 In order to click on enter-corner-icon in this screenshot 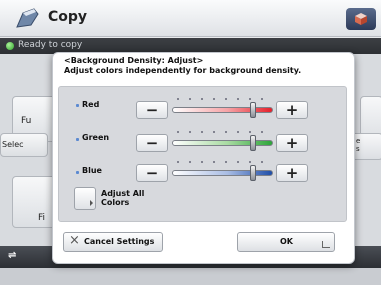, I will do `click(326, 244)`.